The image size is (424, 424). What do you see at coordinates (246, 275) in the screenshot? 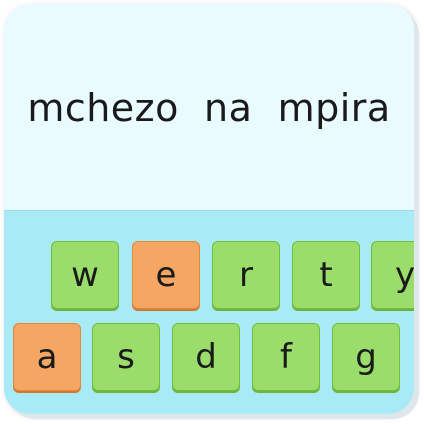
I see `key-r: r` at bounding box center [246, 275].